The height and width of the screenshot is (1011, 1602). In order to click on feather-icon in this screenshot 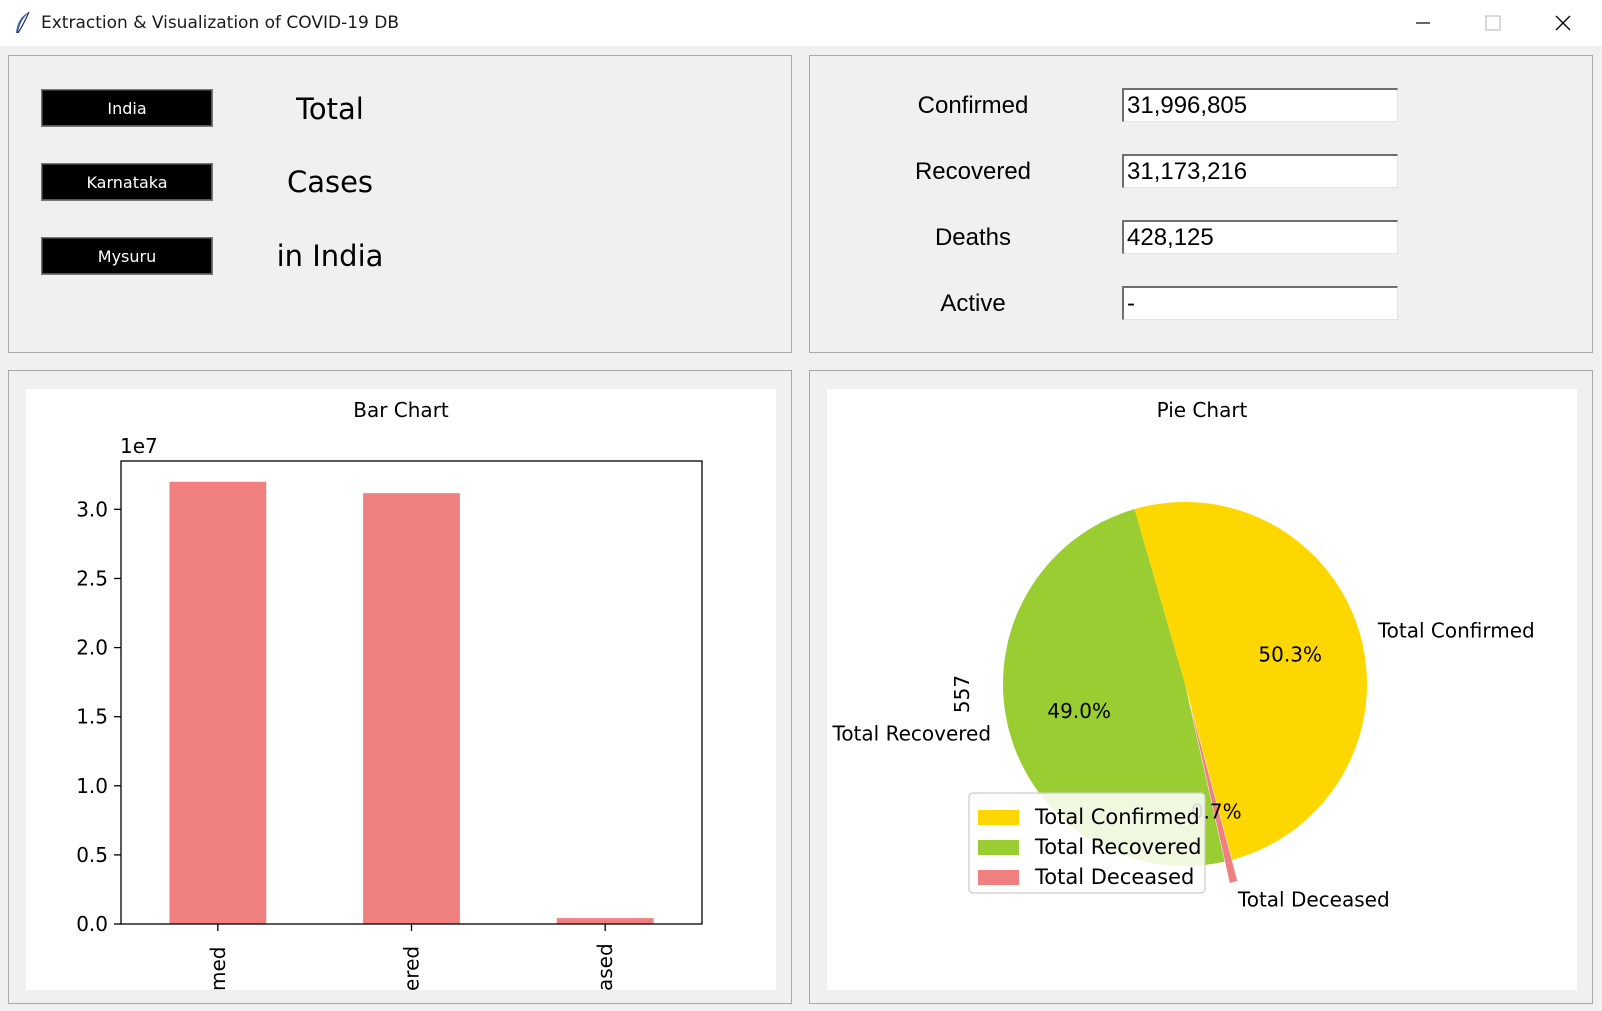, I will do `click(23, 22)`.